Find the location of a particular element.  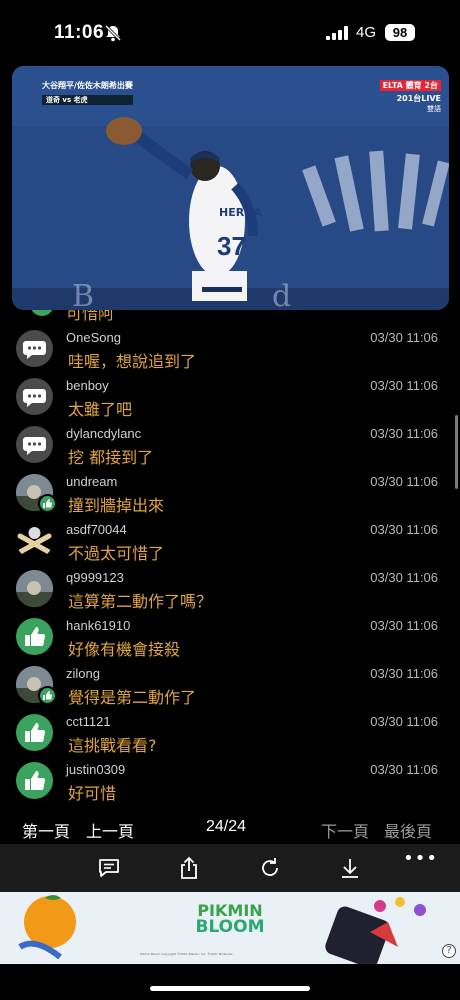

comment-username: dylancdylanc is located at coordinates (103, 433).